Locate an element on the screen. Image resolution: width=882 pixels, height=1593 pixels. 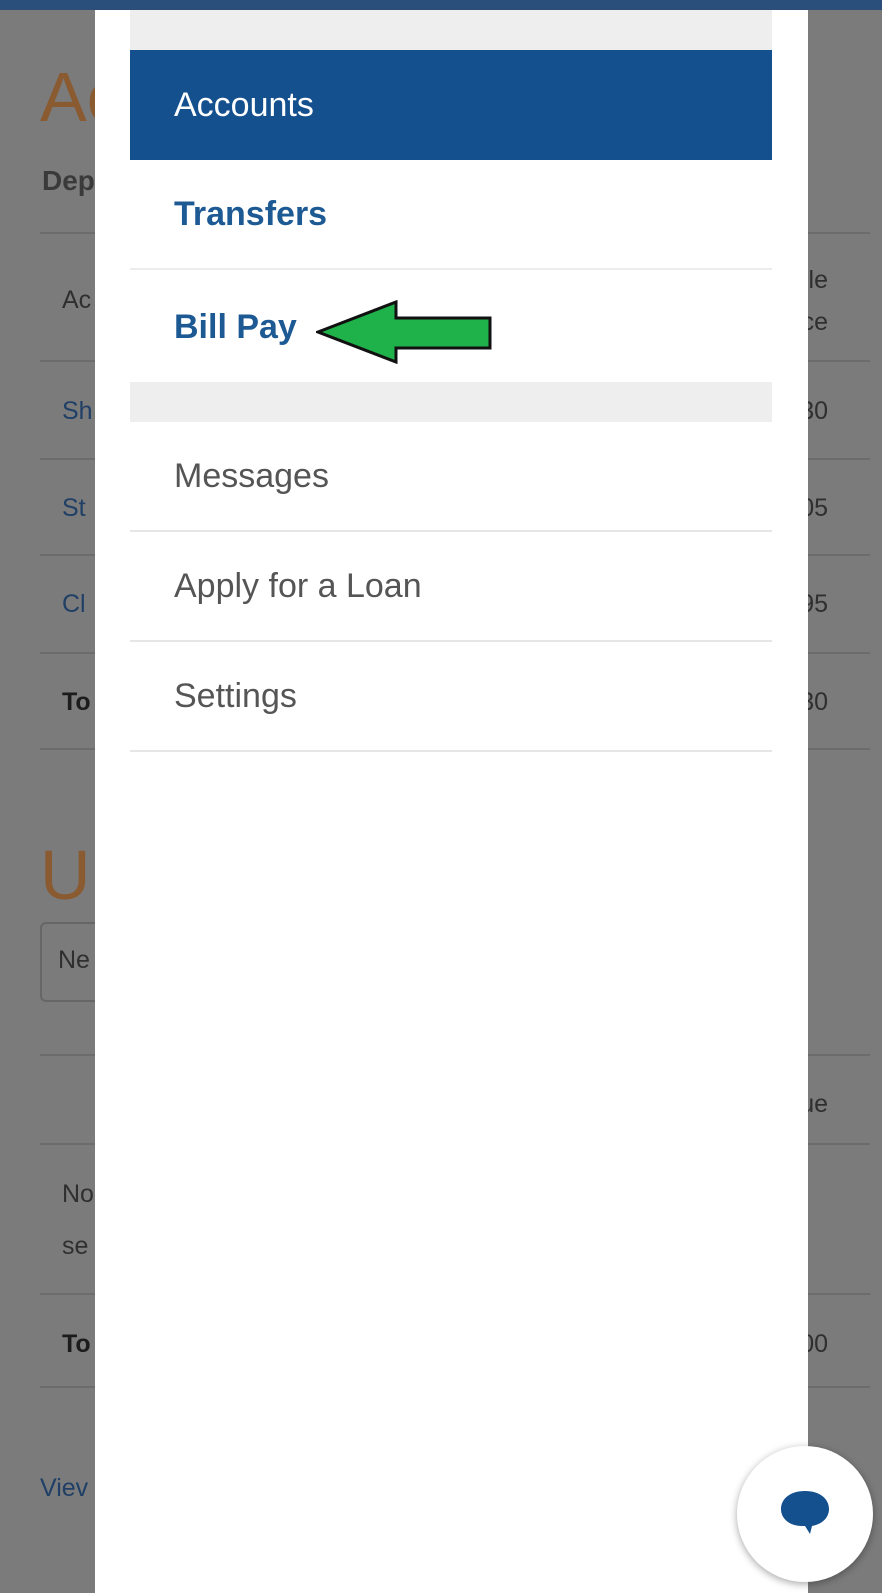
chat-bubble-icon is located at coordinates (805, 1514).